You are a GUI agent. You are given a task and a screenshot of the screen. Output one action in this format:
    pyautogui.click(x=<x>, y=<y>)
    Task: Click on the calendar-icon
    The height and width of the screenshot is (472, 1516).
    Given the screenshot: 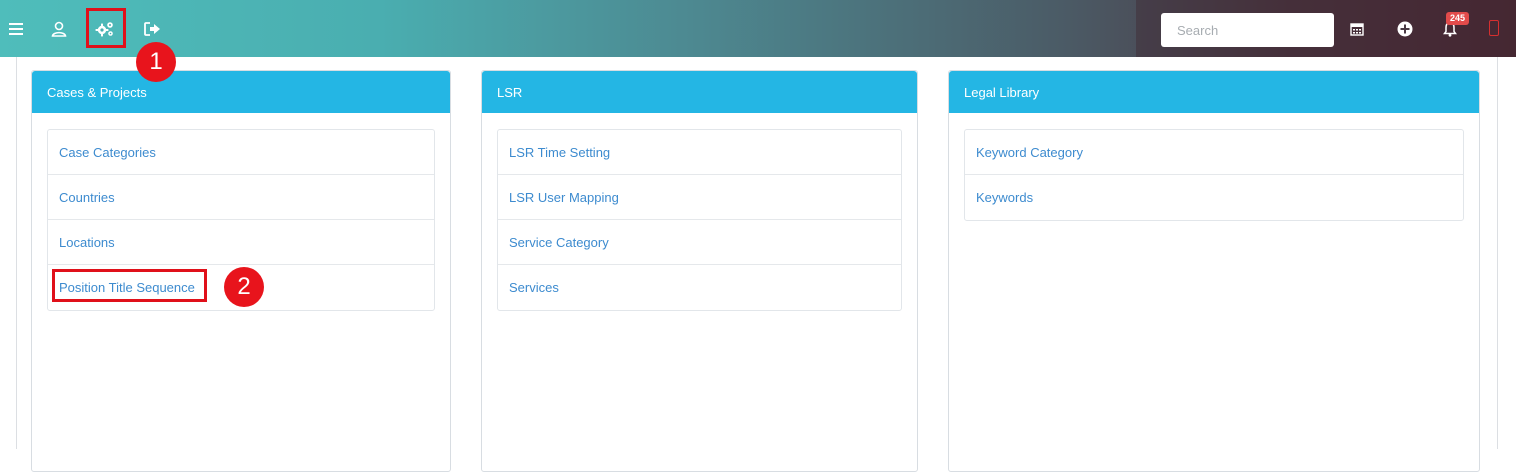 What is the action you would take?
    pyautogui.click(x=1357, y=29)
    